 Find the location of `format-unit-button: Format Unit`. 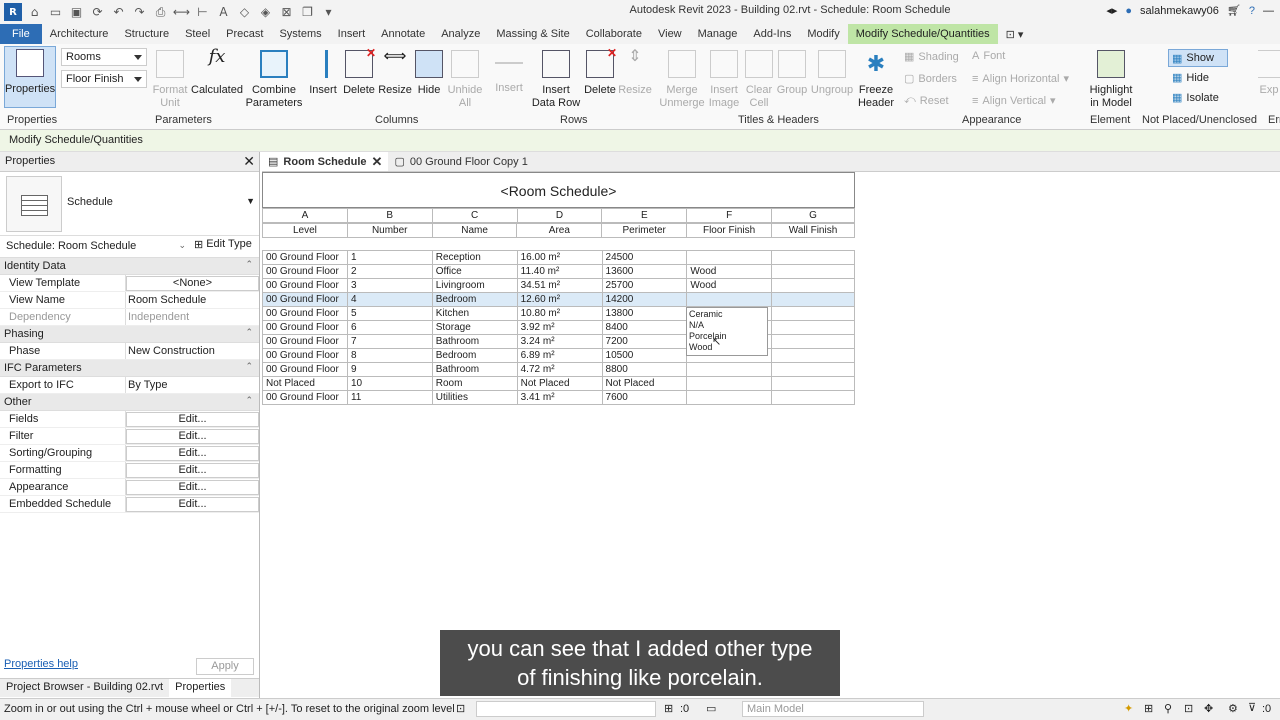

format-unit-button: Format Unit is located at coordinates (170, 80).